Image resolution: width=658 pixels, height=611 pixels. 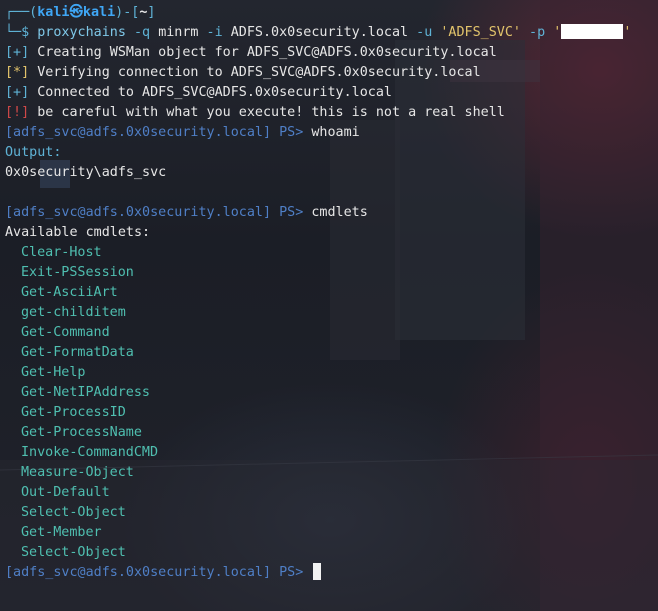 I want to click on cmdlet-item: Measure-Object, so click(x=77, y=472).